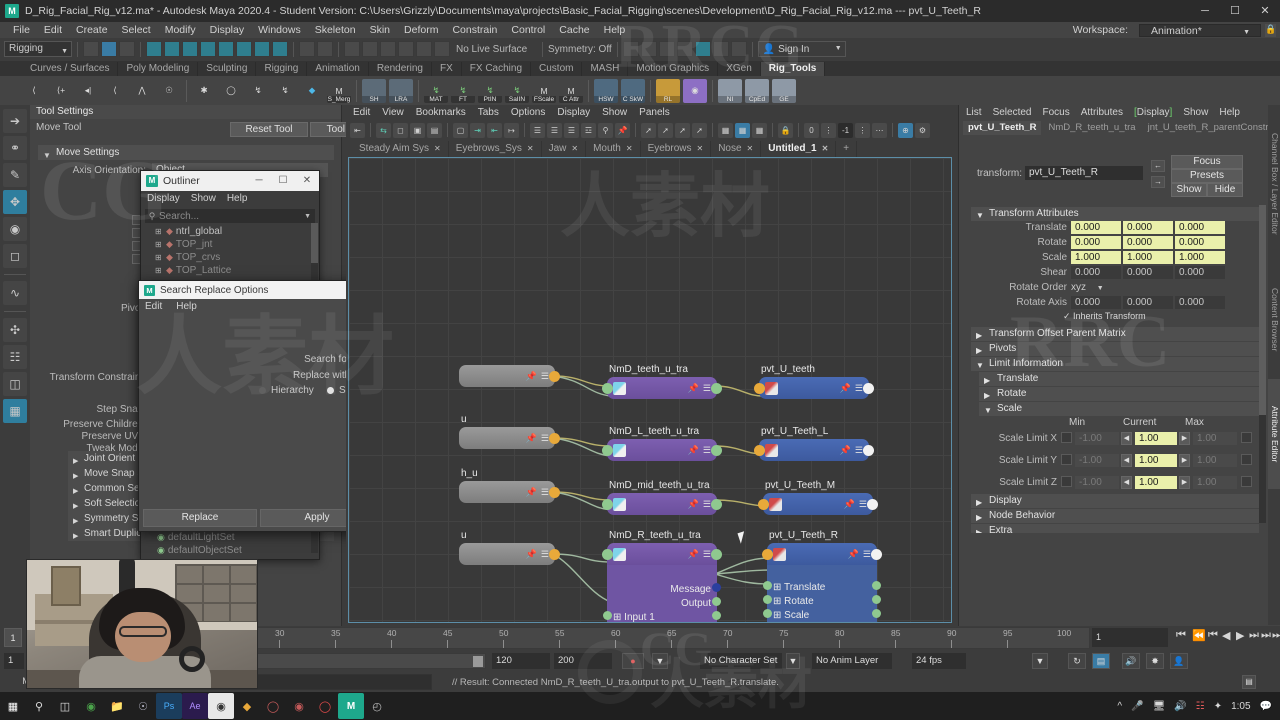  I want to click on pin-icon: 📌, so click(853, 554).